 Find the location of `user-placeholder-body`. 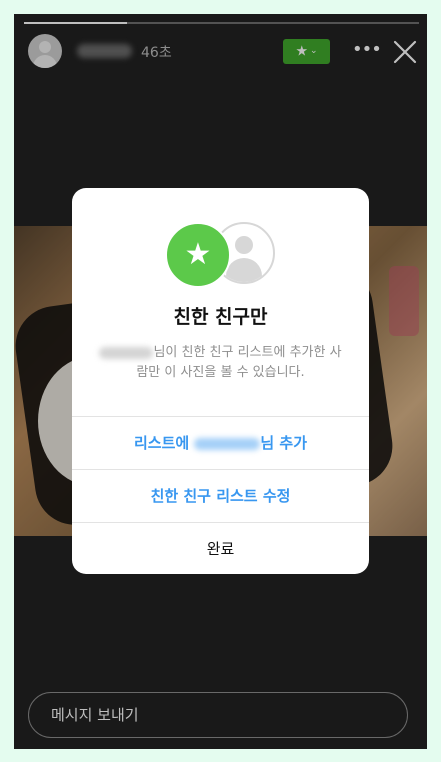

user-placeholder-body is located at coordinates (244, 270).